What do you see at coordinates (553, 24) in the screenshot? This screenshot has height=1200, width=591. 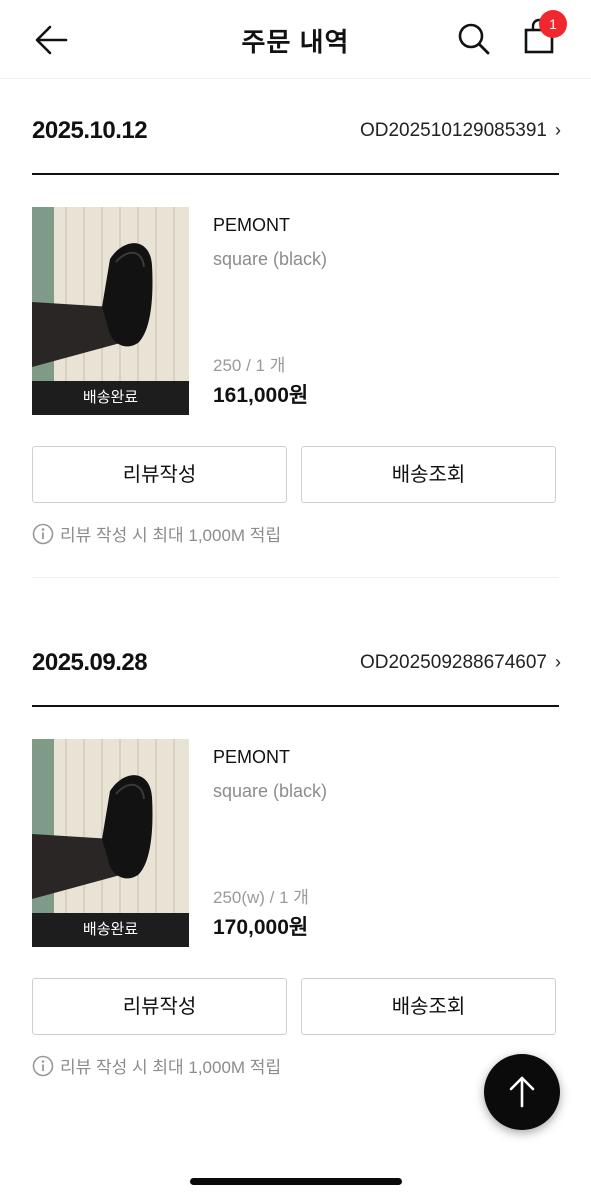 I see `cart-count-badge: 1` at bounding box center [553, 24].